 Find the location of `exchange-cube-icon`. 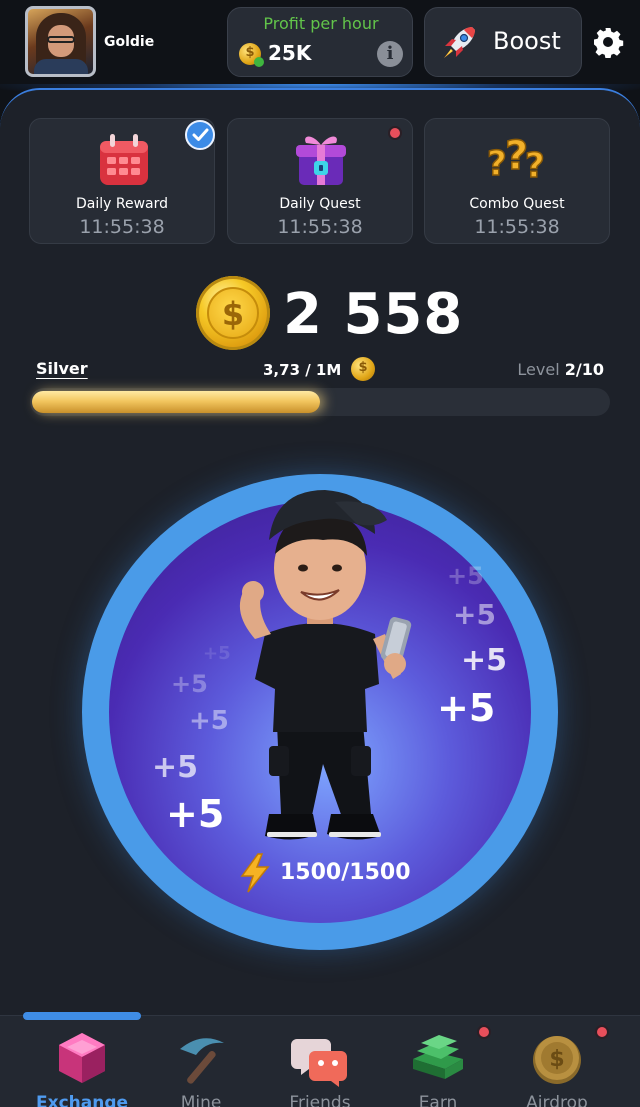

exchange-cube-icon is located at coordinates (82, 1058).